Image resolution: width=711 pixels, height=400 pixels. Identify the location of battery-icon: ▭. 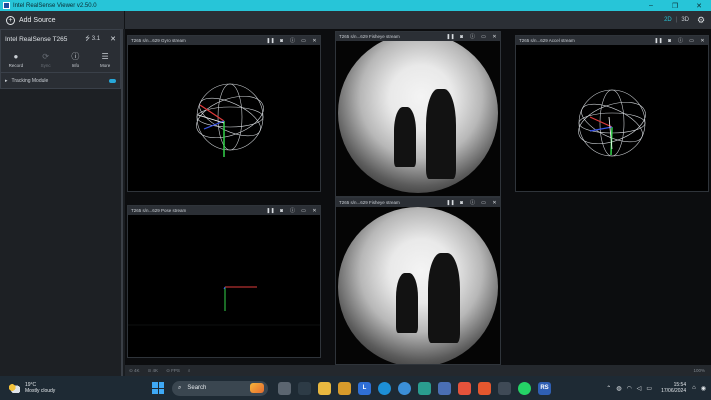
(649, 388).